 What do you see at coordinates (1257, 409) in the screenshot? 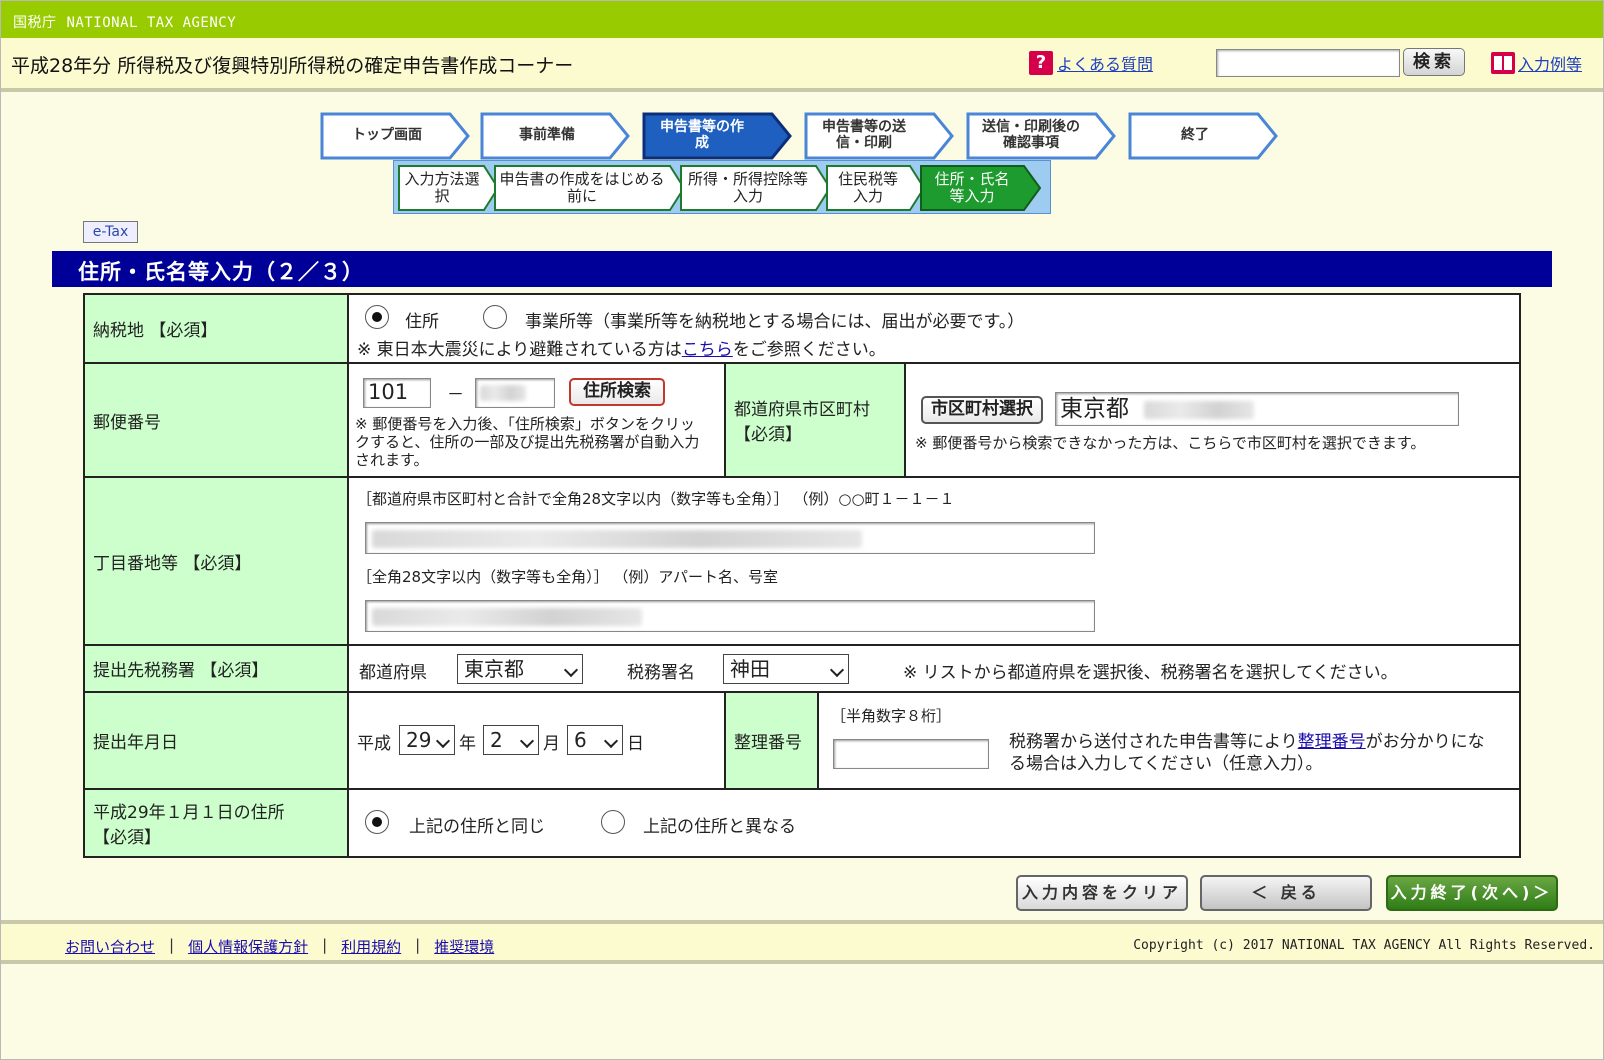
I see `prefecture-city-input: 東京都` at bounding box center [1257, 409].